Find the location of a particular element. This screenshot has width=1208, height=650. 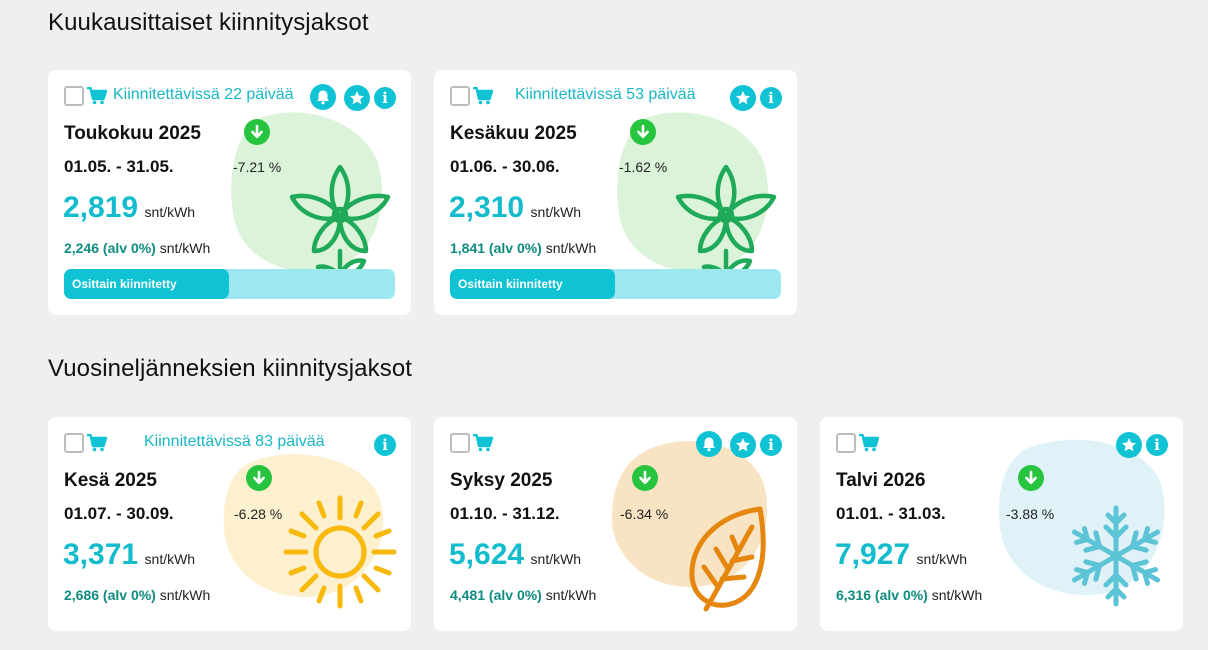

price-row: 3,371 snt/kWh is located at coordinates (129, 555).